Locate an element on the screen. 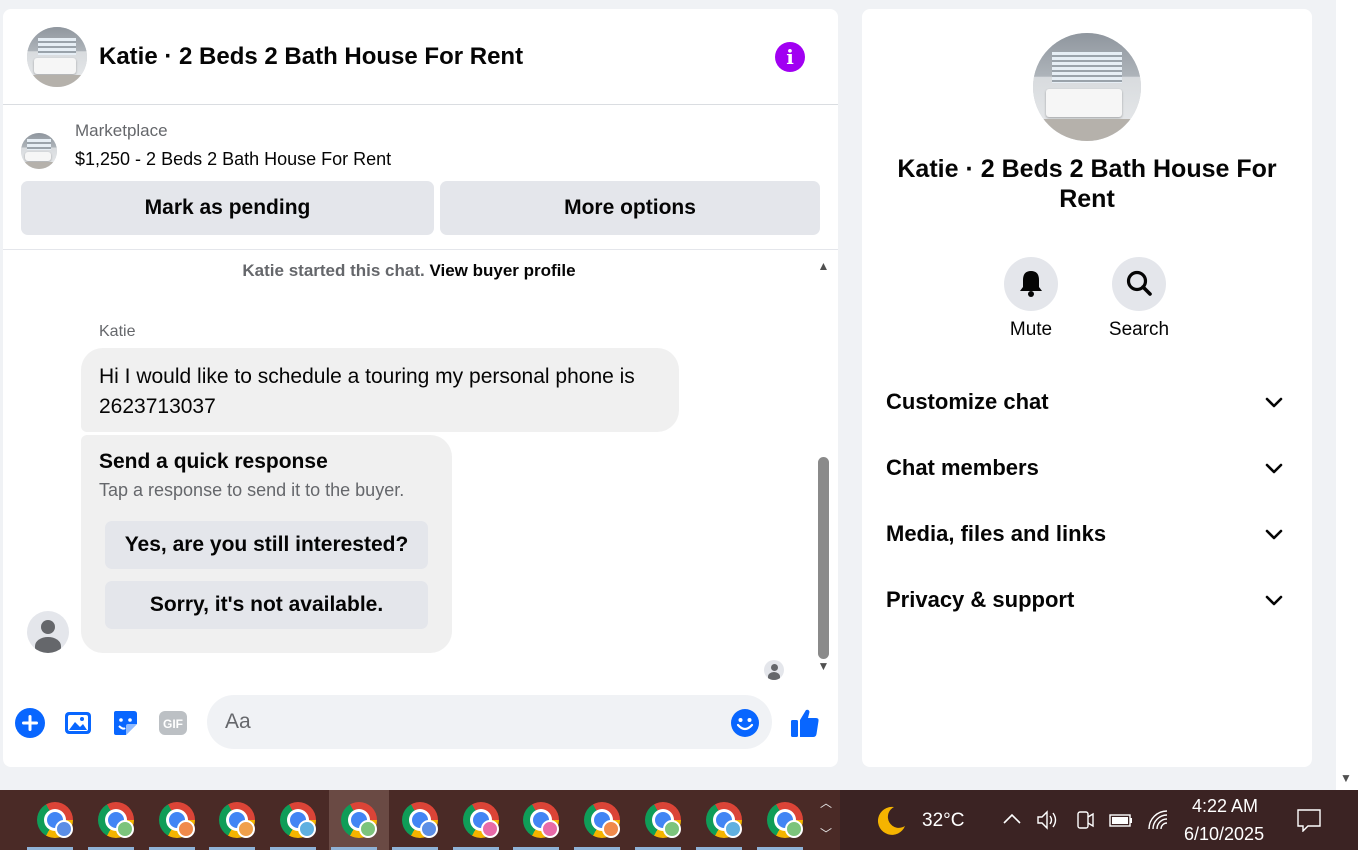  scroll-thumb is located at coordinates (823, 558).